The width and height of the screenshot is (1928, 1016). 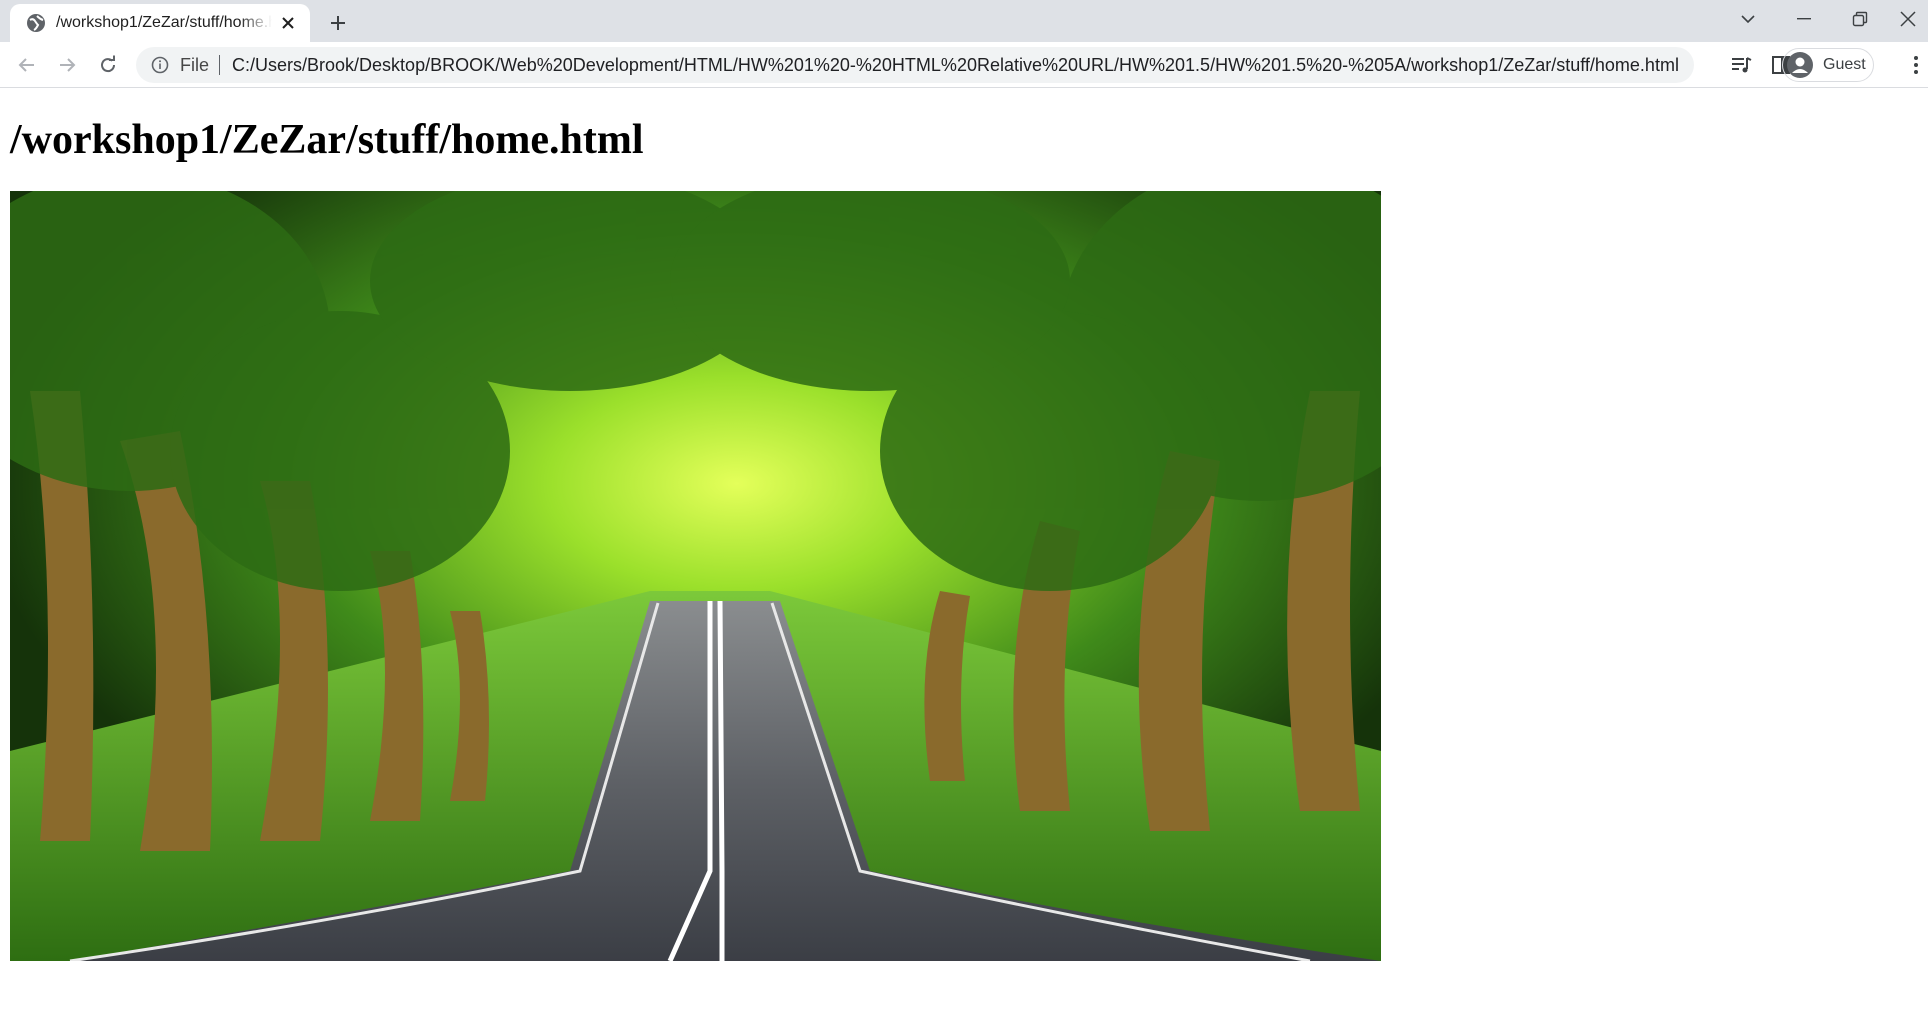 I want to click on reload-button, so click(x=108, y=65).